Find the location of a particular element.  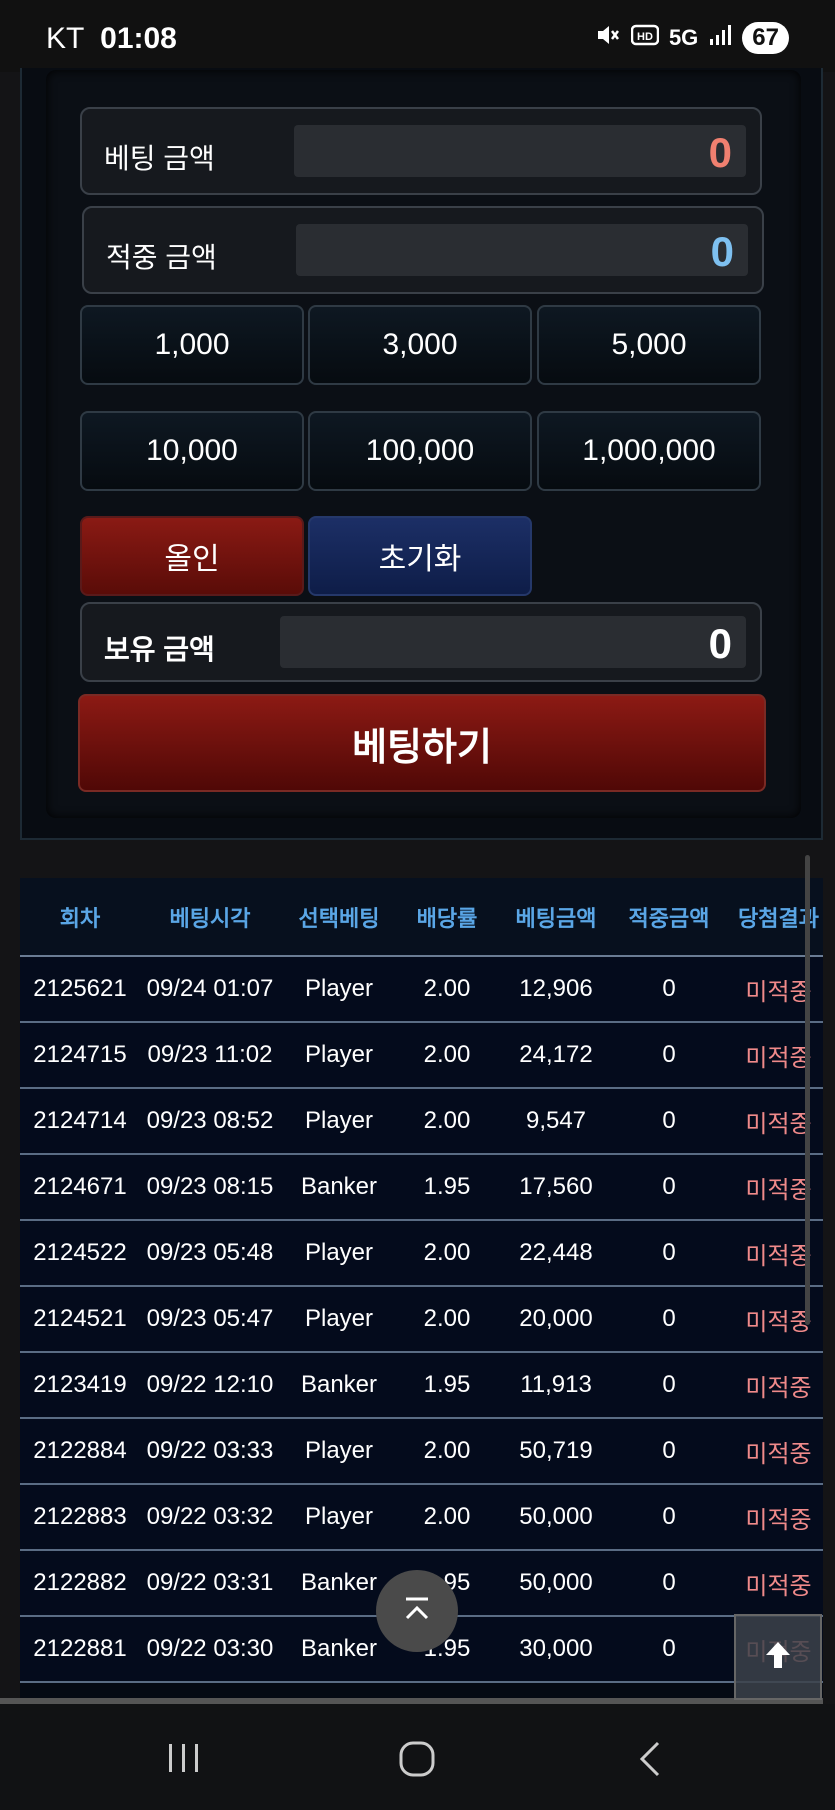

table-row: 2124671 09/23 08:15 Banker 1.95 17,560 0 미적중 is located at coordinates (421, 1187).